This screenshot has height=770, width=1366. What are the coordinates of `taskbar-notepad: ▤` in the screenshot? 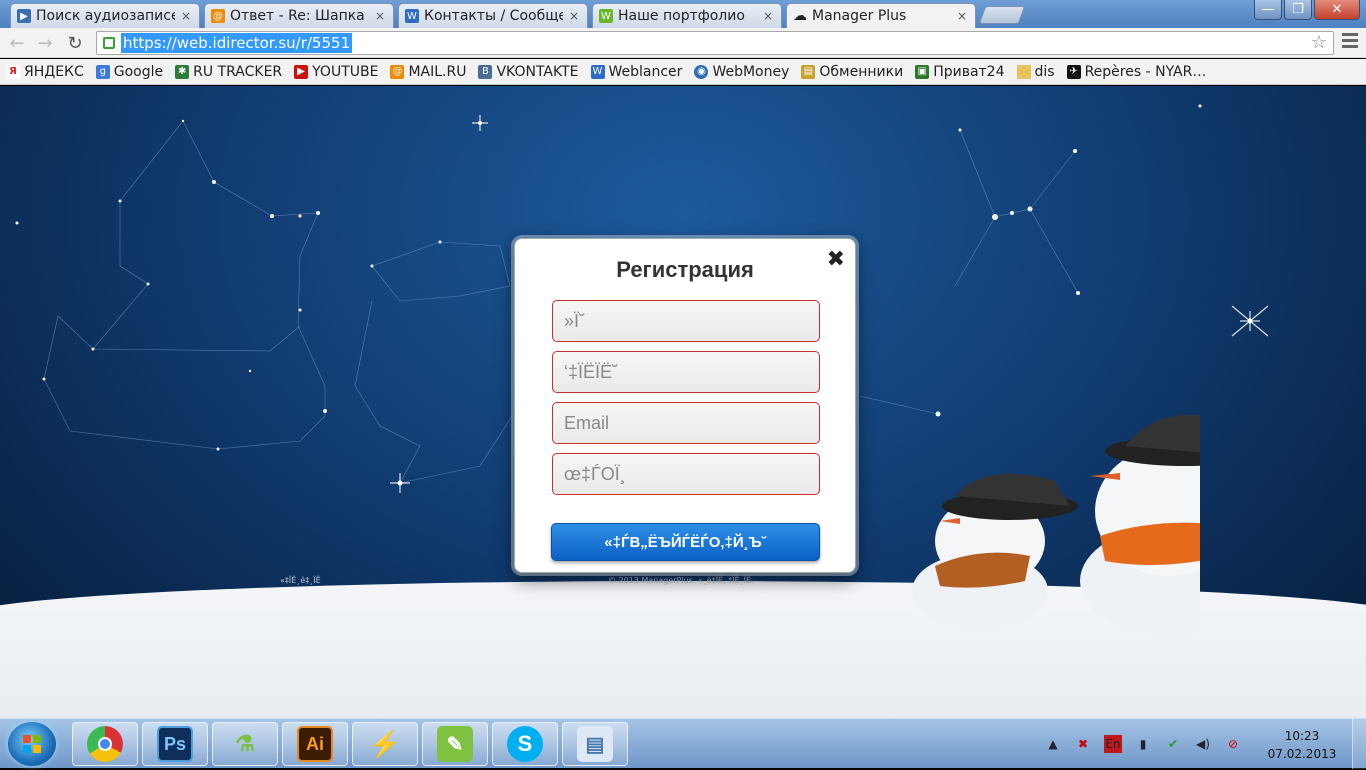 It's located at (595, 744).